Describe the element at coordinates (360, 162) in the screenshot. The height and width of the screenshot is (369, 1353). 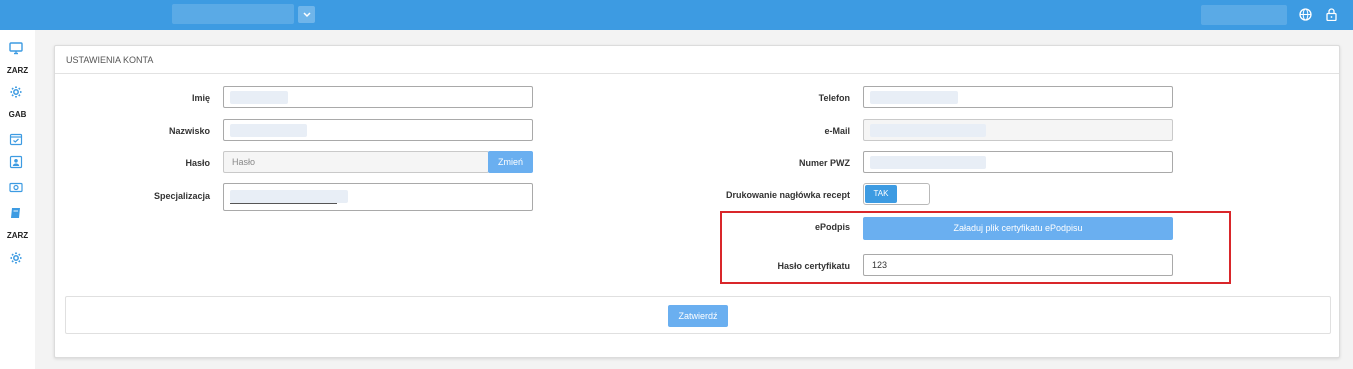
I see `haslo-input` at that location.